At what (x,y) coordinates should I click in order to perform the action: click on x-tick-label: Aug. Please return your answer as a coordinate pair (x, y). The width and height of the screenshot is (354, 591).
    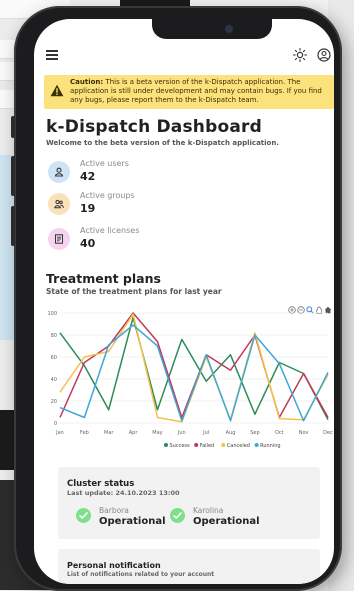
    Looking at the image, I should click on (231, 433).